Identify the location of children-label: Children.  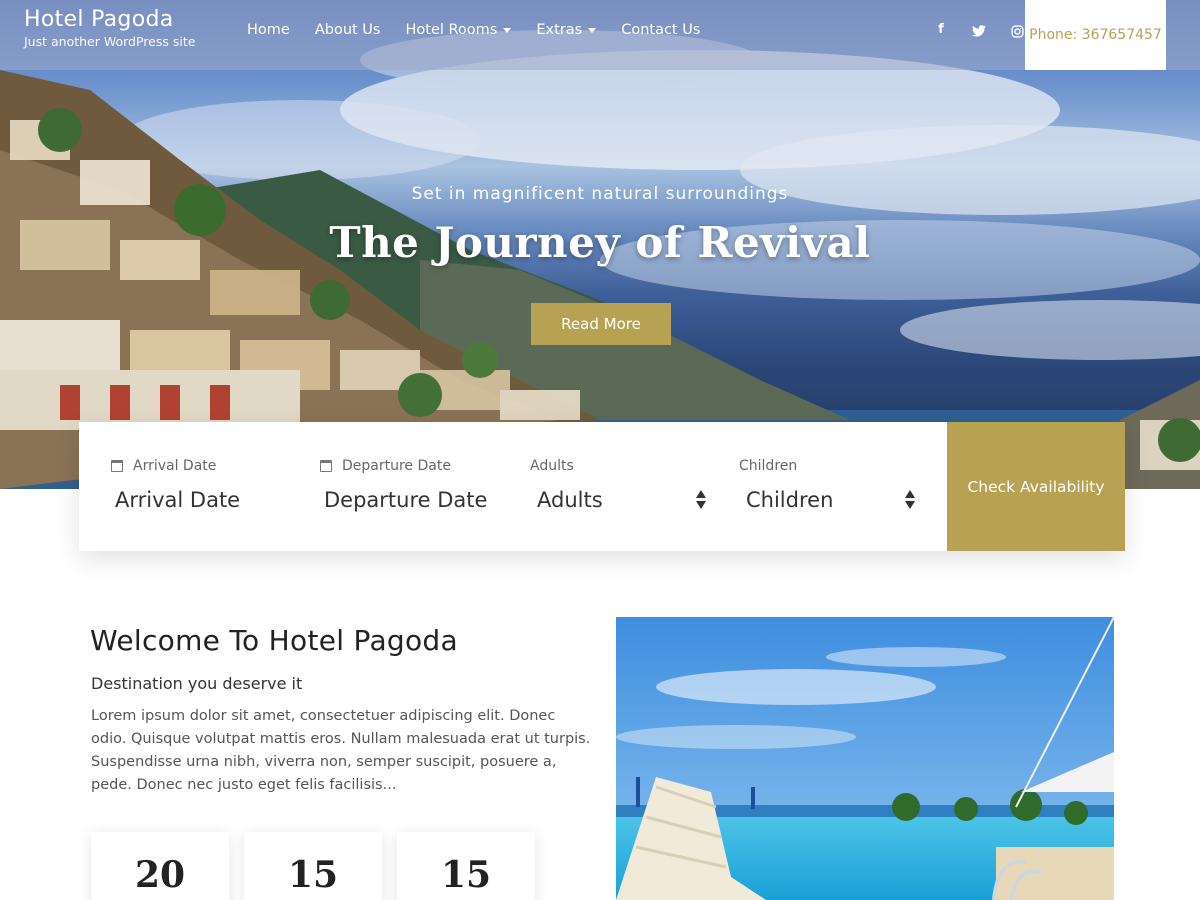
(786, 466).